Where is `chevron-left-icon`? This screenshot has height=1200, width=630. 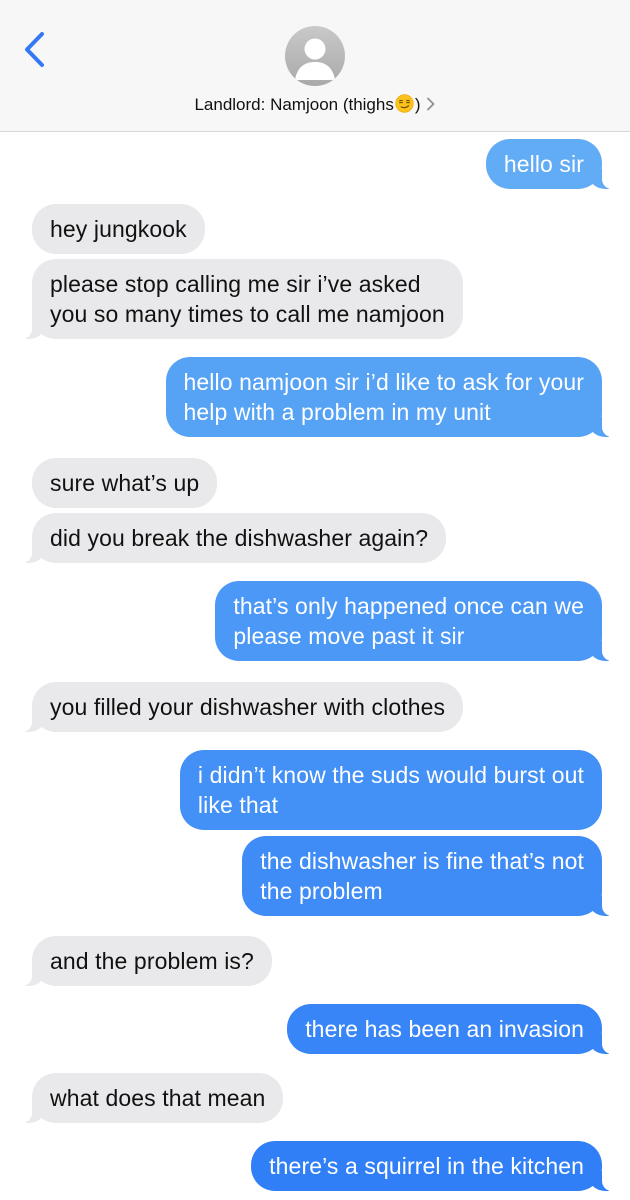
chevron-left-icon is located at coordinates (34, 49).